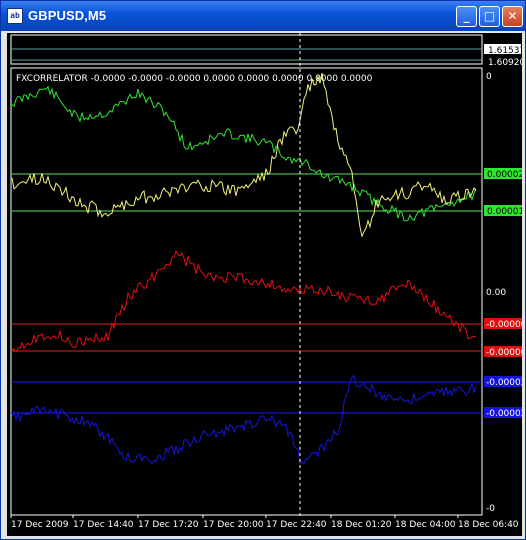  Describe the element at coordinates (233, 525) in the screenshot. I see `time-axis-label: 17 Dec 20:00` at that location.